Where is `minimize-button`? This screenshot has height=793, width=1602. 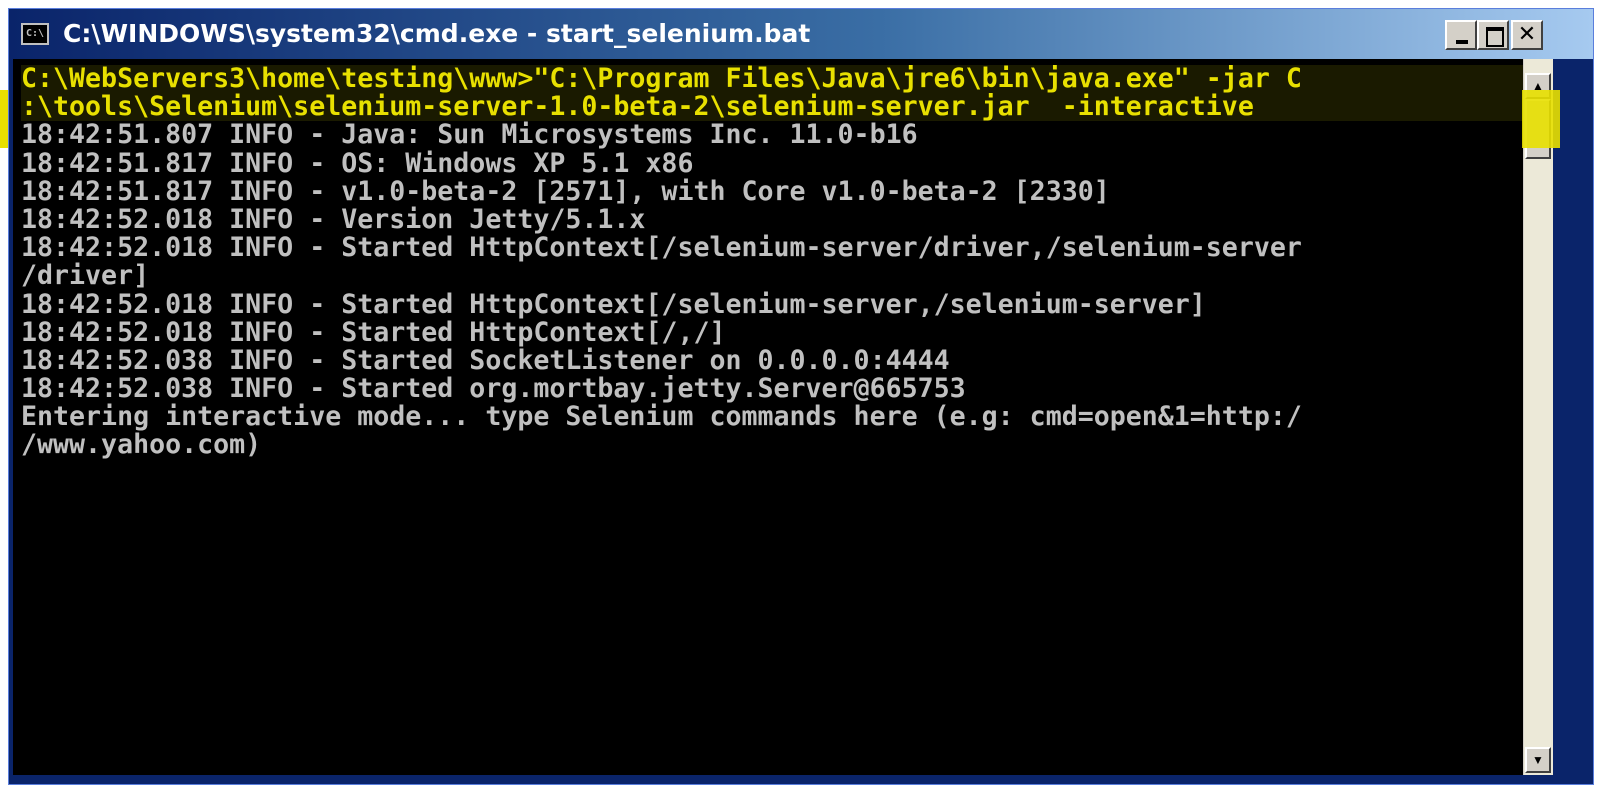 minimize-button is located at coordinates (1461, 35).